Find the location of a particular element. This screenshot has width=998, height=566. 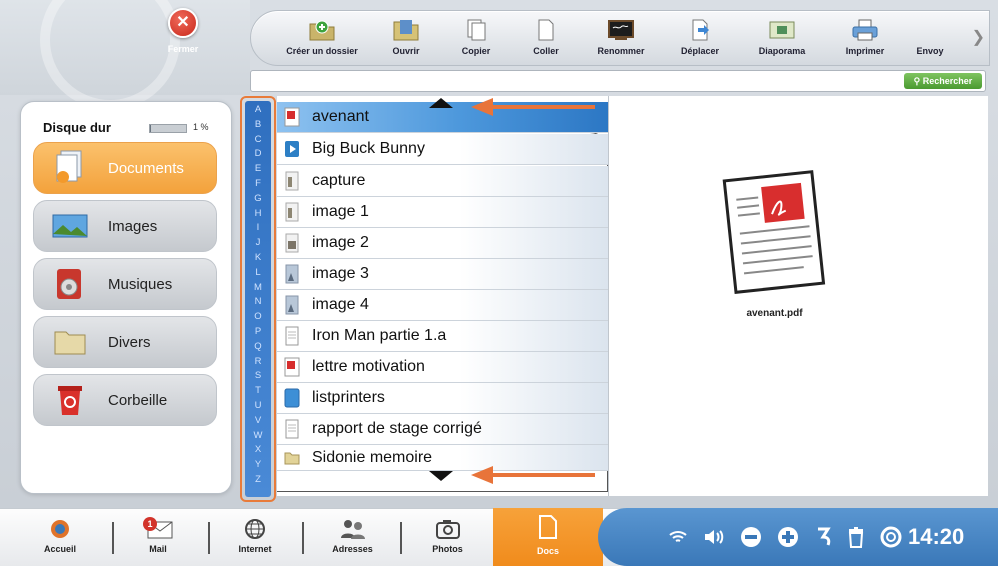

alphabet-letter: G is located at coordinates (257, 199).